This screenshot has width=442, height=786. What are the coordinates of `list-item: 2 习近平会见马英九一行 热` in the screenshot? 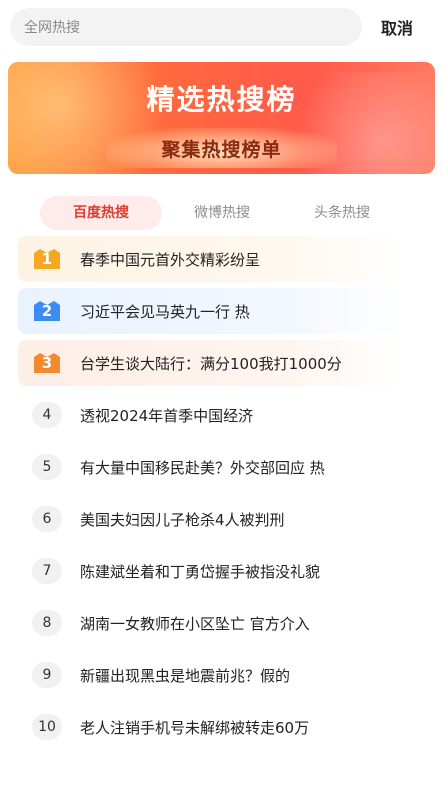 It's located at (211, 311).